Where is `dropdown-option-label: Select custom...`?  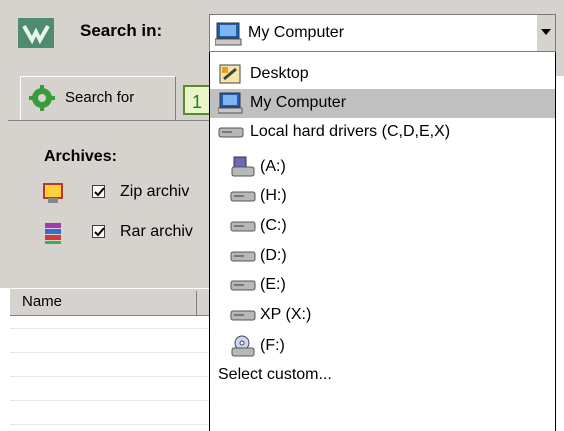
dropdown-option-label: Select custom... is located at coordinates (275, 374).